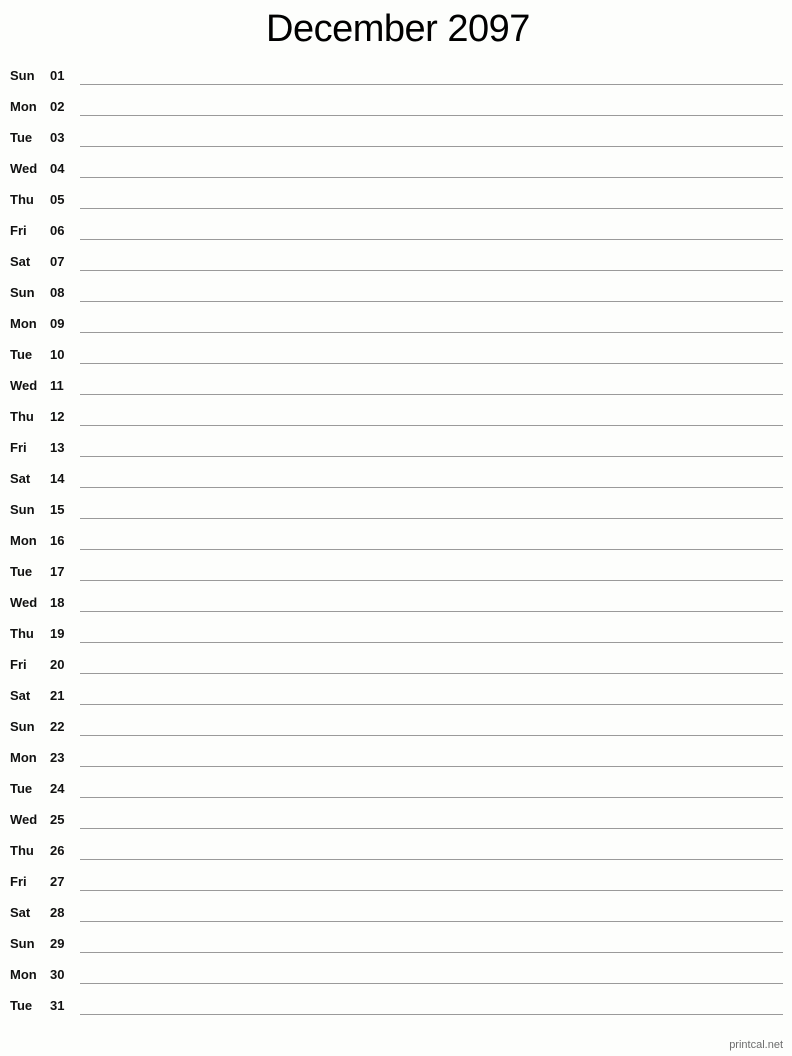  What do you see at coordinates (396, 291) in the screenshot?
I see `day-row: Sun 08` at bounding box center [396, 291].